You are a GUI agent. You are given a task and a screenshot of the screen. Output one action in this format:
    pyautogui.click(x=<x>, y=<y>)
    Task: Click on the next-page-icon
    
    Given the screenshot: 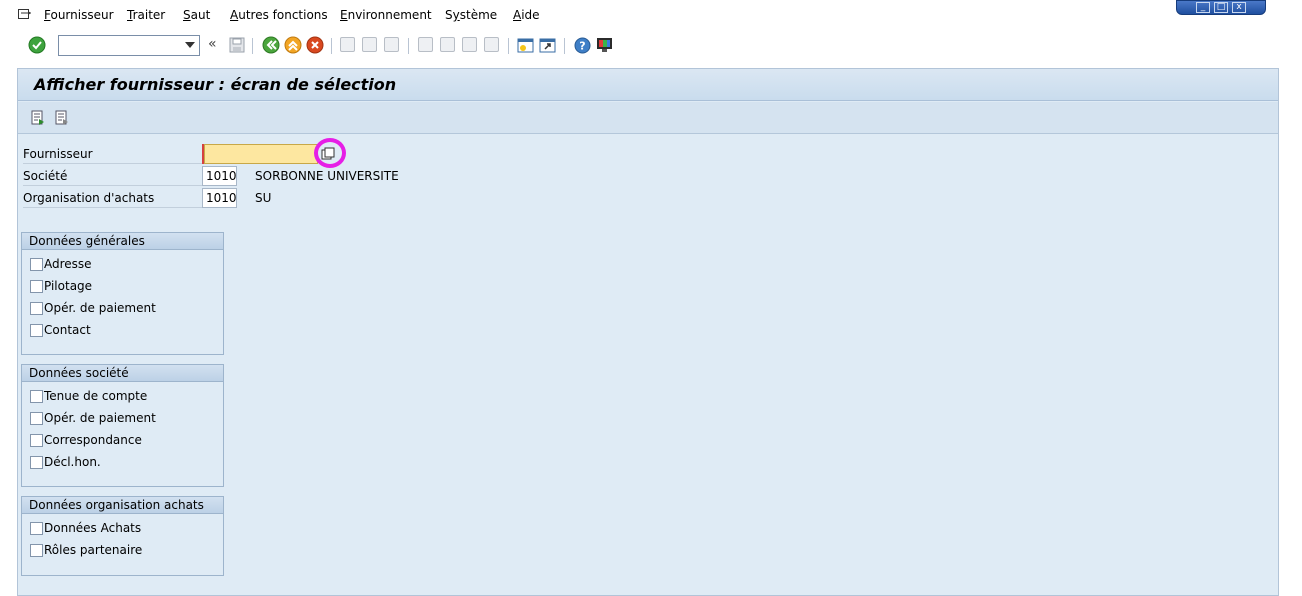 What is the action you would take?
    pyautogui.click(x=469, y=44)
    